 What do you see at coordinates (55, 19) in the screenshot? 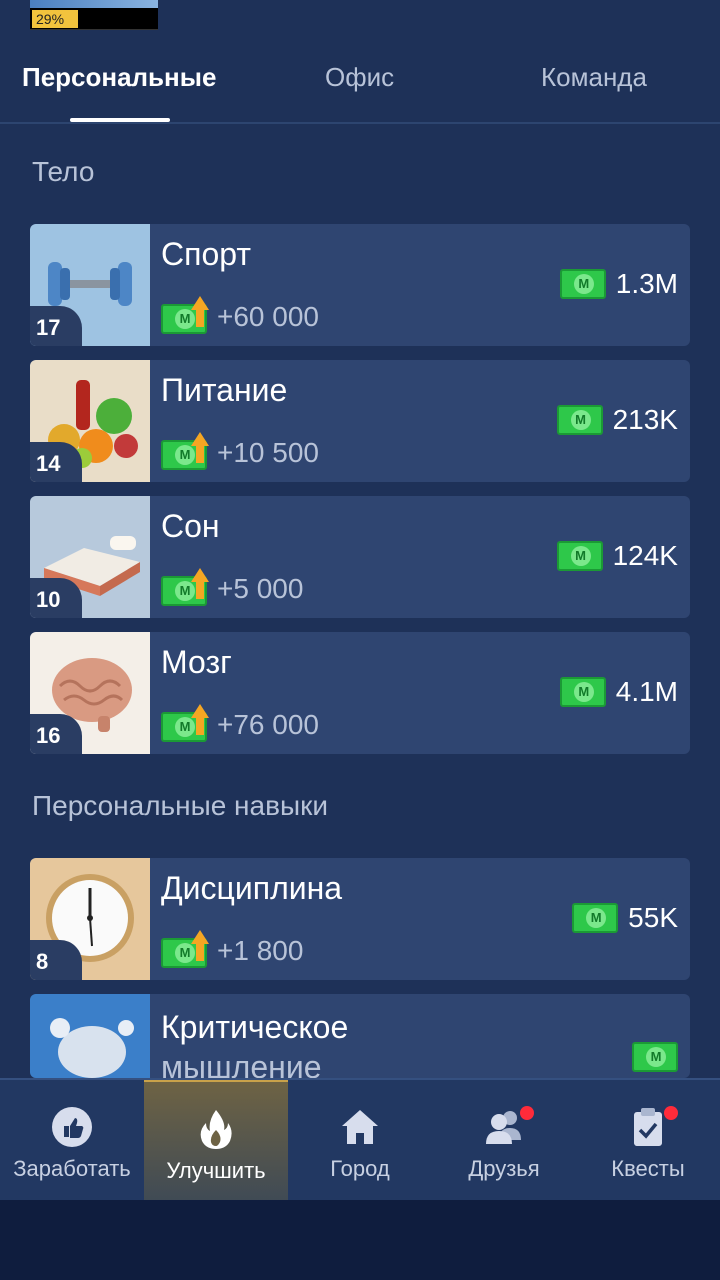
I see `level-progress: 29%` at bounding box center [55, 19].